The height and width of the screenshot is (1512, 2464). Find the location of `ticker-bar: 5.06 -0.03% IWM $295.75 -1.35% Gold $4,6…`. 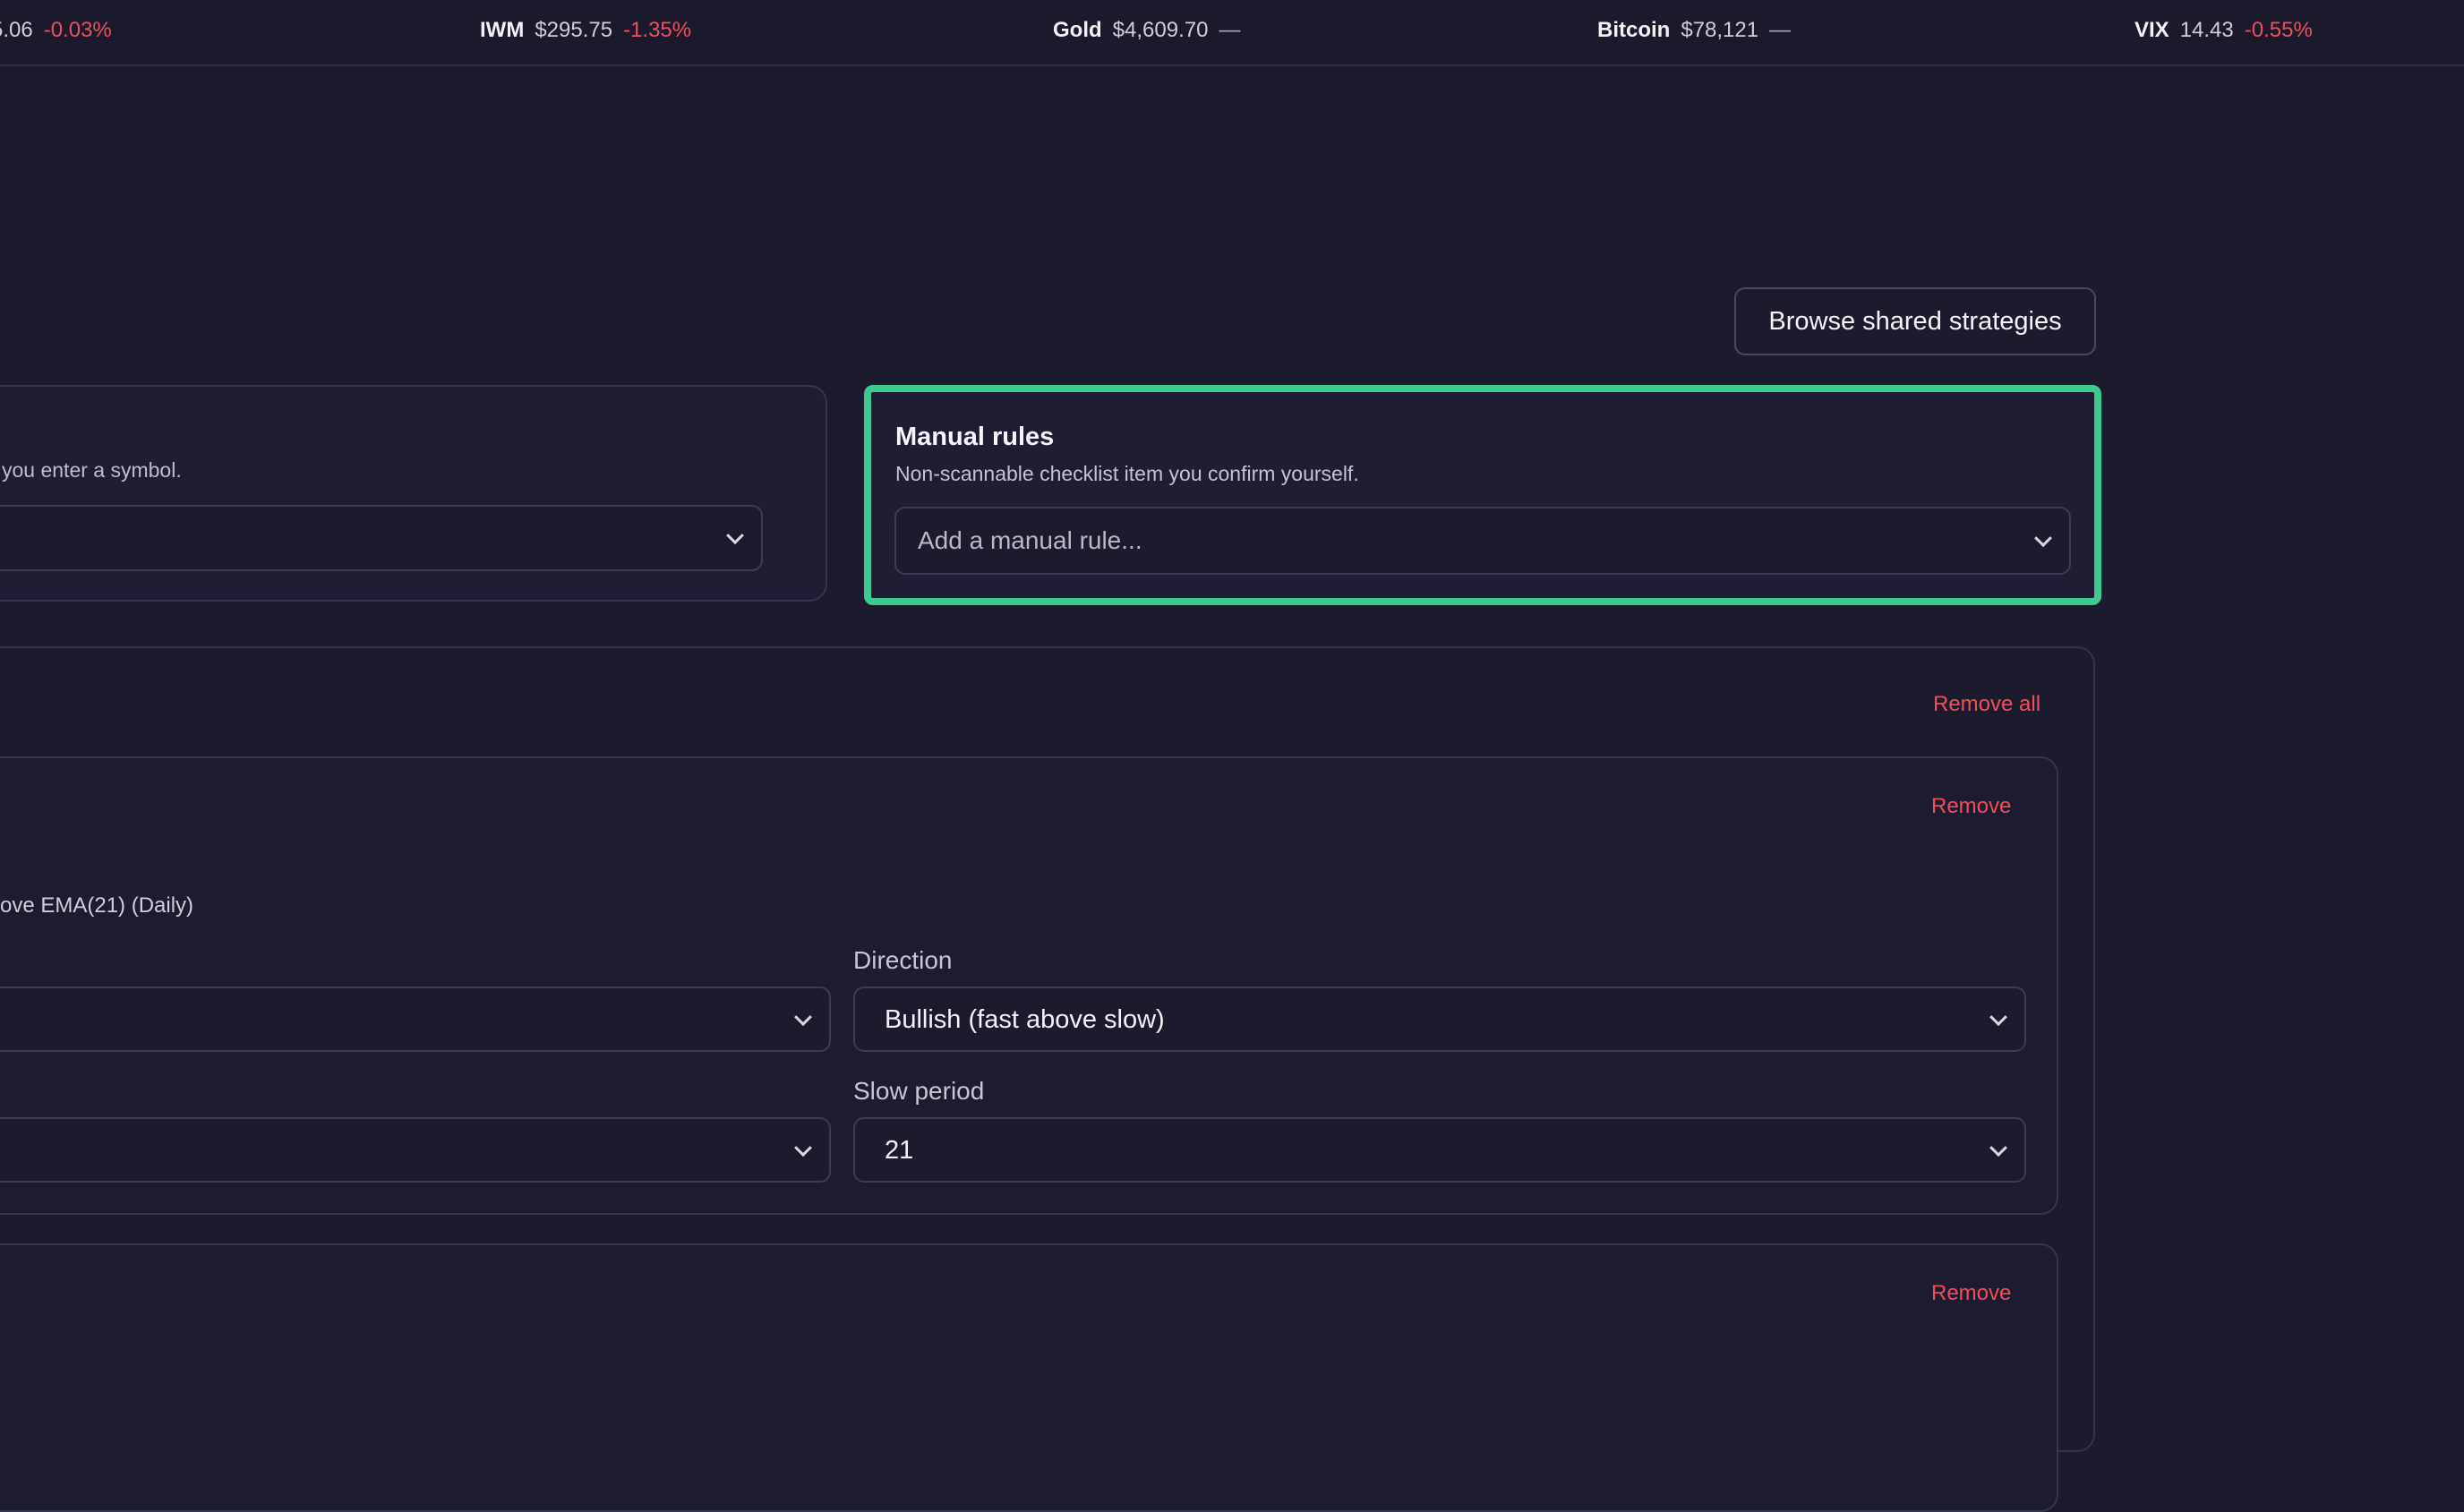

ticker-bar: 5.06 -0.03% IWM $295.75 -1.35% Gold $4,6… is located at coordinates (1232, 33).